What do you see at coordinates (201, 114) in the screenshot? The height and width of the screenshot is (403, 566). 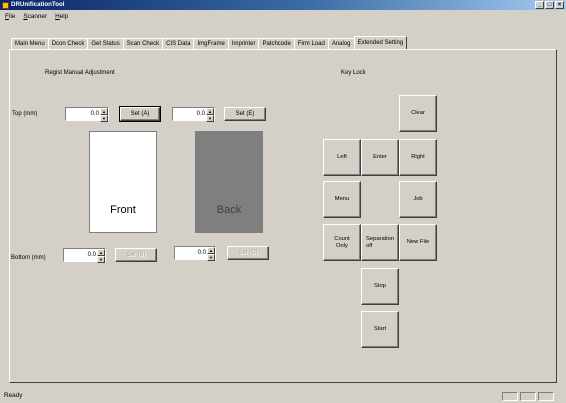 I see `top-e-value: 0.0` at bounding box center [201, 114].